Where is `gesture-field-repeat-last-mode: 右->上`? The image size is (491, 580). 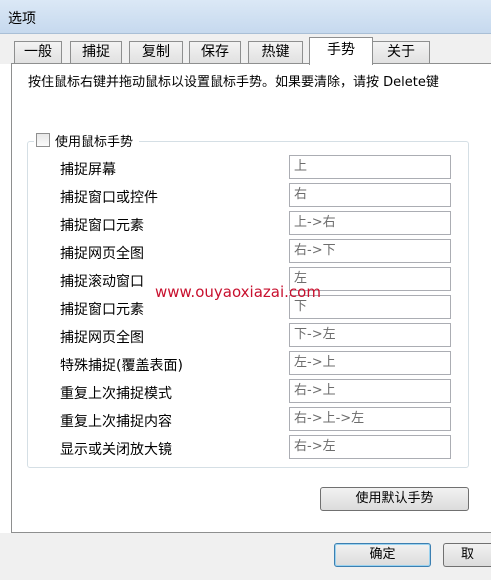 gesture-field-repeat-last-mode: 右->上 is located at coordinates (370, 391).